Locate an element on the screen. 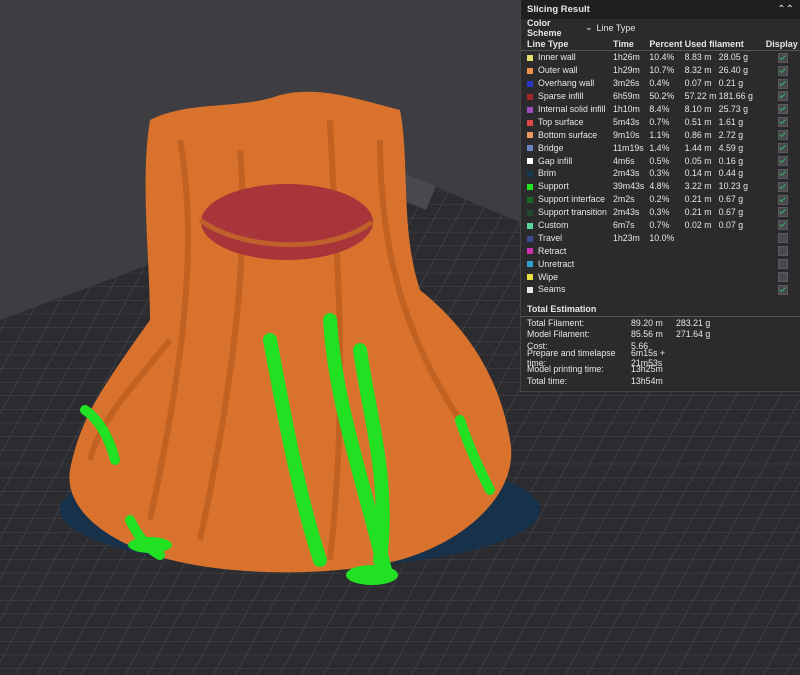 This screenshot has width=800, height=675. line-length: 0.86 m is located at coordinates (698, 134).